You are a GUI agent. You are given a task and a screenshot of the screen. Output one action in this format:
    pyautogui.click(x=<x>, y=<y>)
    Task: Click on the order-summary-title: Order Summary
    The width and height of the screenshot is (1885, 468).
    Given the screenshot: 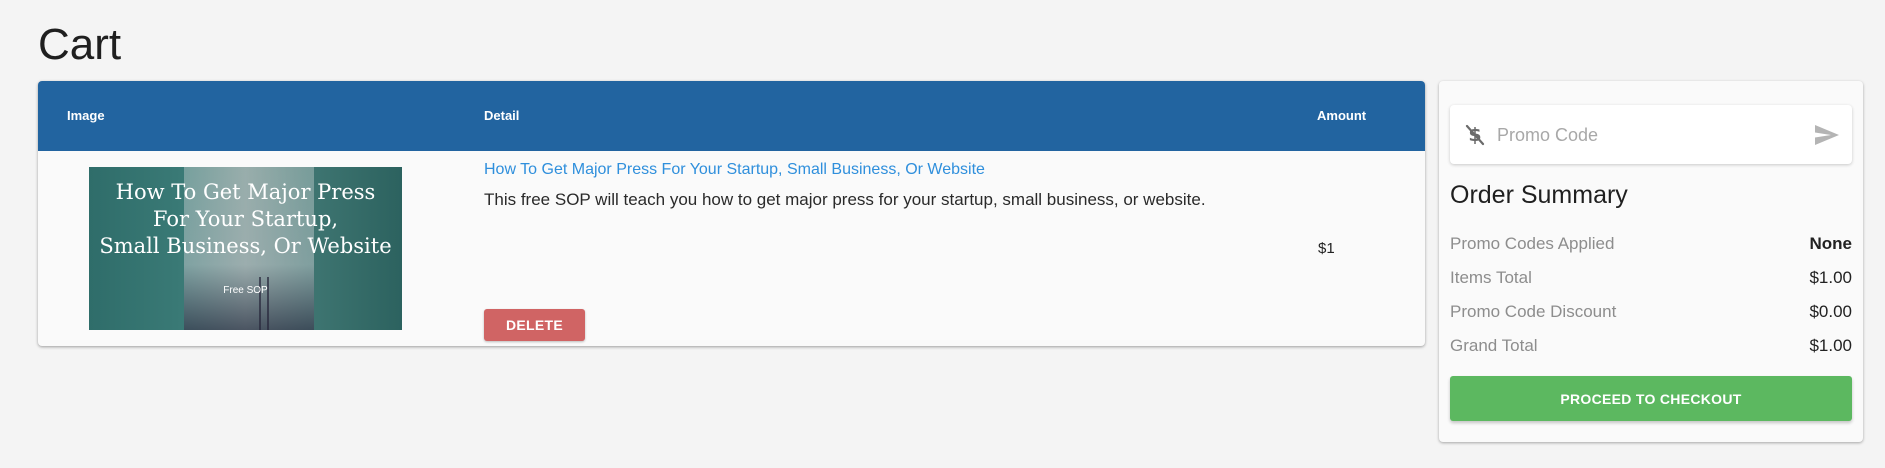 What is the action you would take?
    pyautogui.click(x=1539, y=195)
    